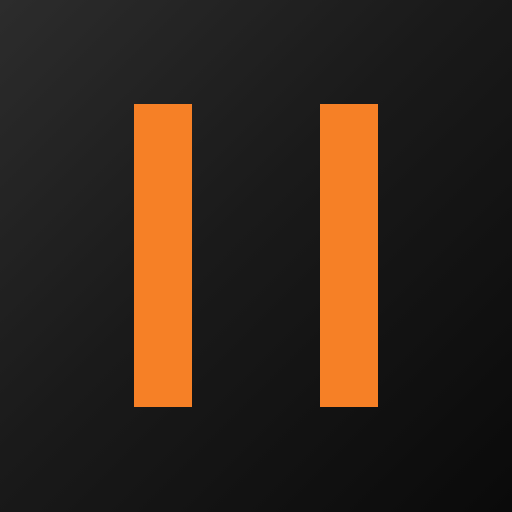 The height and width of the screenshot is (512, 512). I want to click on pause-bar-right, so click(349, 255).